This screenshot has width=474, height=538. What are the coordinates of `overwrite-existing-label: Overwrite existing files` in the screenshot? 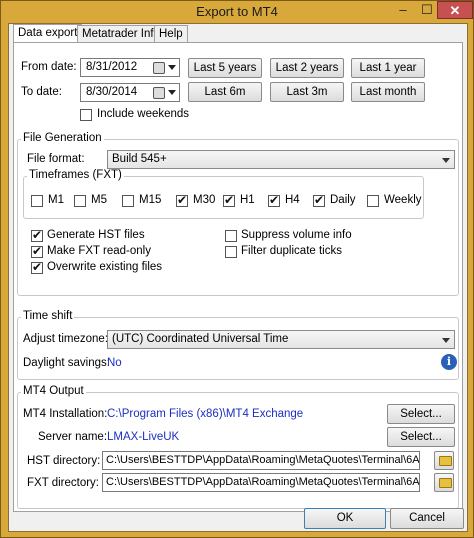 It's located at (105, 267).